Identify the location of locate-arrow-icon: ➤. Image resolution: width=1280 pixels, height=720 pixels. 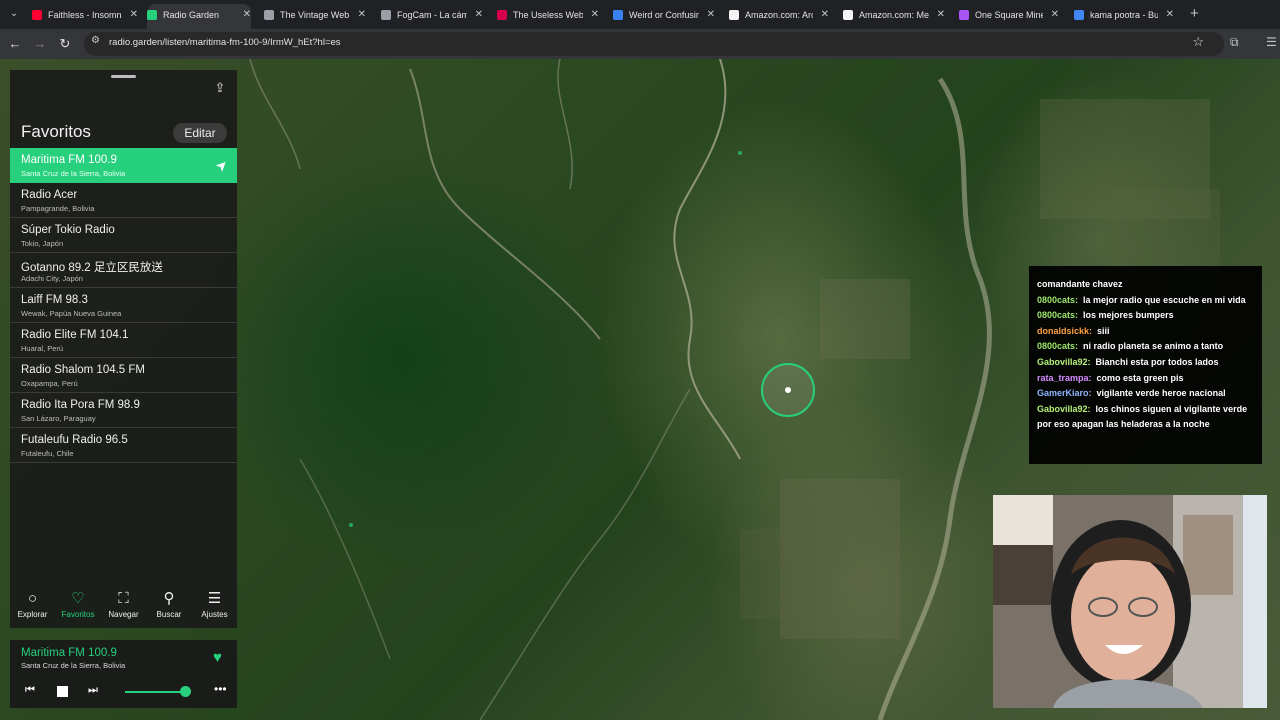
(222, 165).